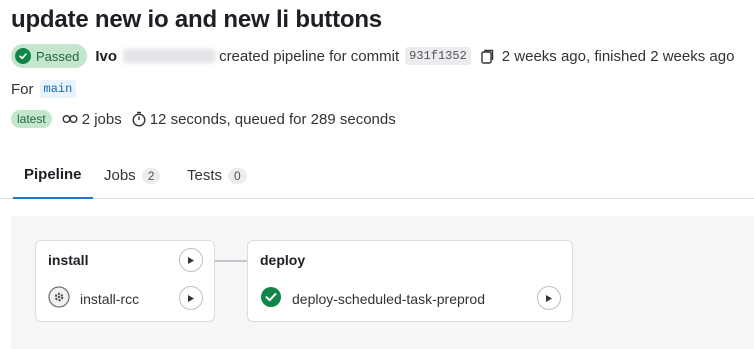 The image size is (754, 349). What do you see at coordinates (106, 56) in the screenshot?
I see `user-name: Ivo` at bounding box center [106, 56].